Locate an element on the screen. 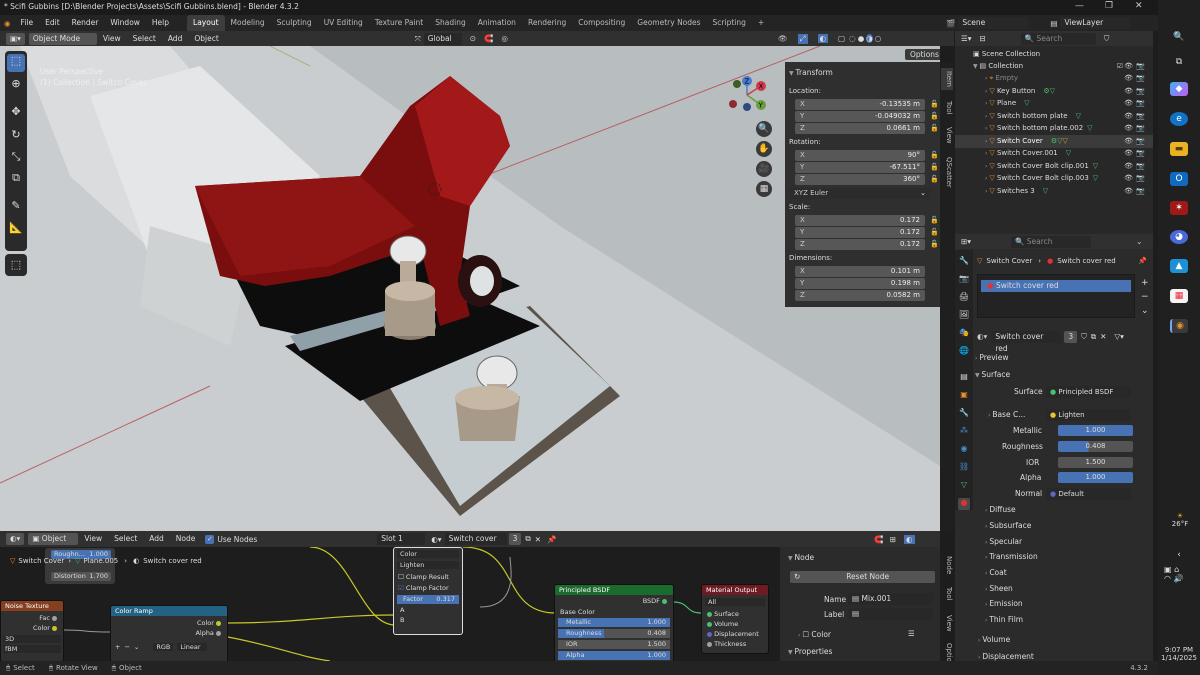 The width and height of the screenshot is (1200, 675). outlook-icon: O is located at coordinates (1179, 179).